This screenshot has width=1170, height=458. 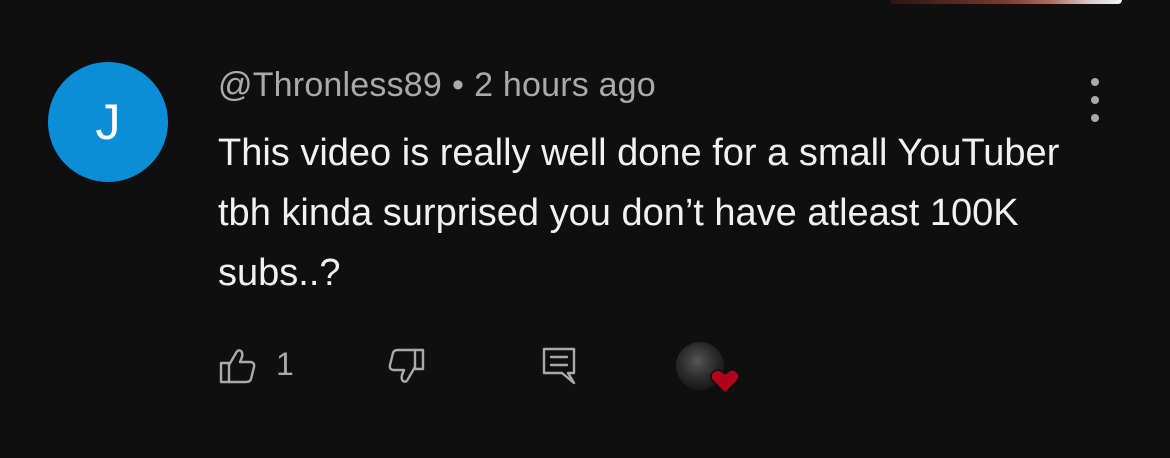 I want to click on like-button, so click(x=238, y=366).